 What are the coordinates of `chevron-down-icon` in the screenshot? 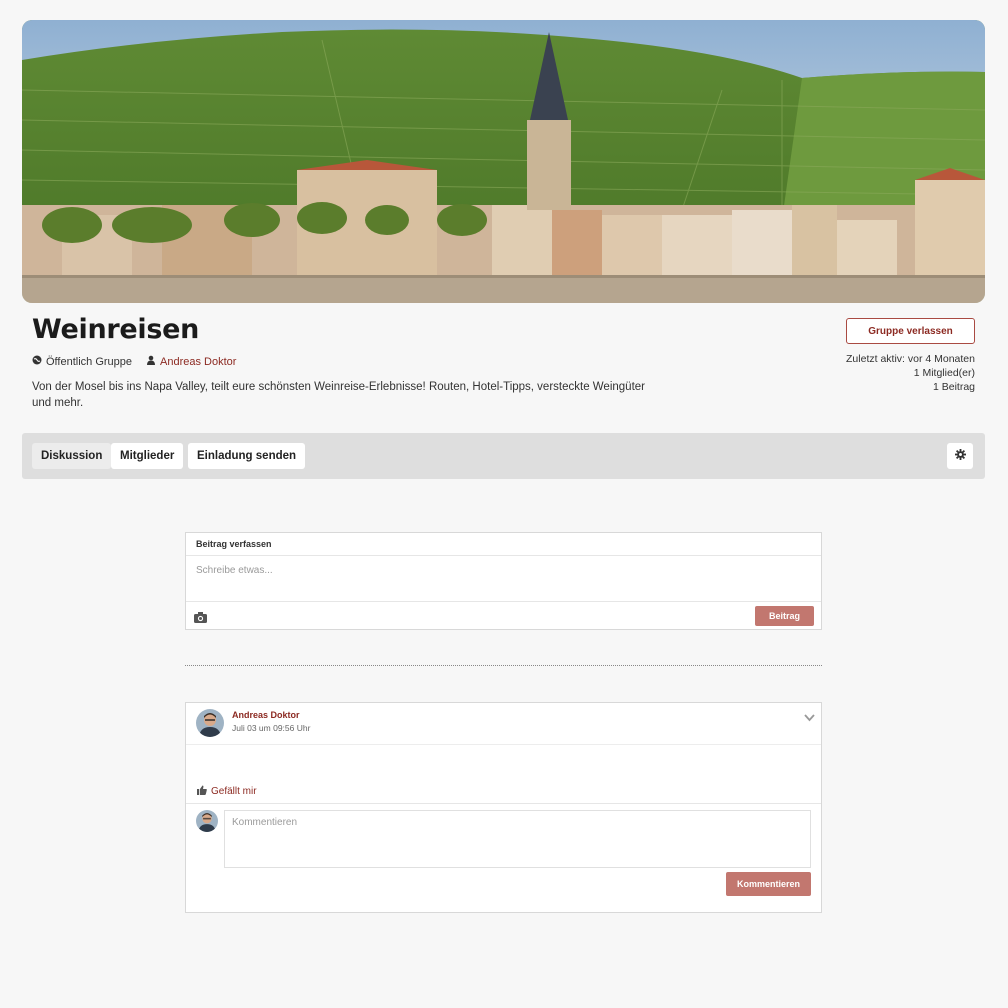 It's located at (809, 718).